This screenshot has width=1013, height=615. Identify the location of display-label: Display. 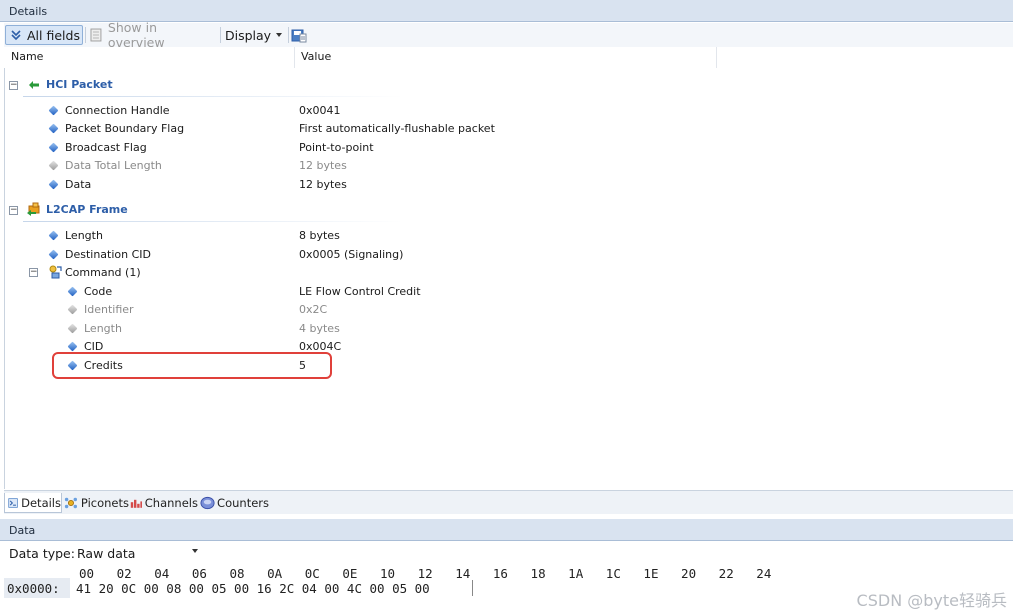
(248, 35).